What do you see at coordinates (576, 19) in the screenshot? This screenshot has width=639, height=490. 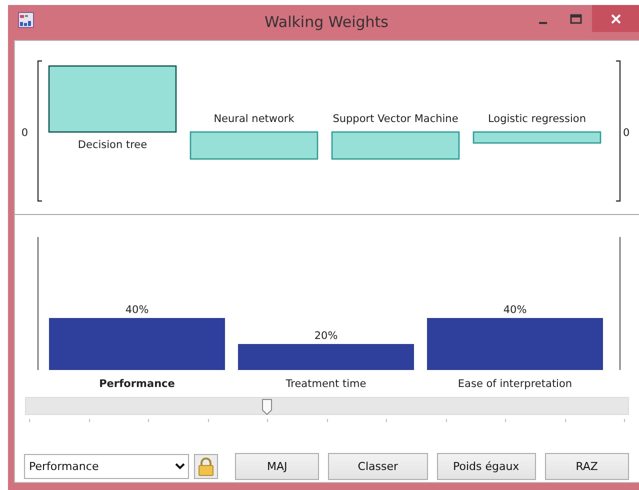 I see `maximize-icon` at bounding box center [576, 19].